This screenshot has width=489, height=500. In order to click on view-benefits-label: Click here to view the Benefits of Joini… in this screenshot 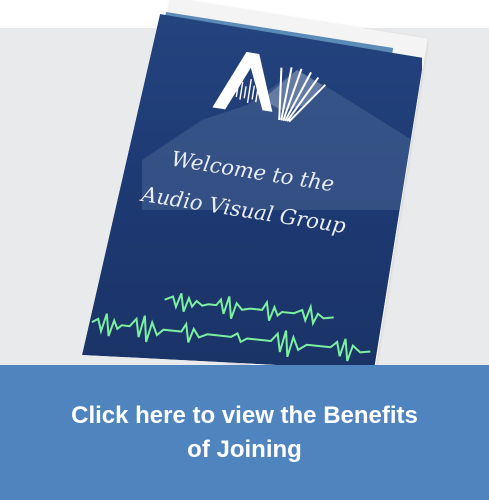, I will do `click(245, 433)`.